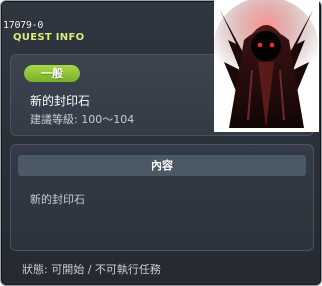 Image resolution: width=322 pixels, height=286 pixels. What do you see at coordinates (49, 37) in the screenshot?
I see `window-title: QUEST INFO` at bounding box center [49, 37].